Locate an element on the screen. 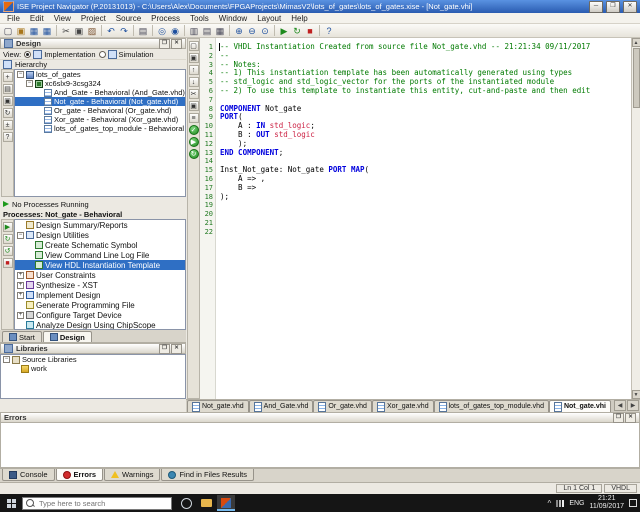  code-line: ); is located at coordinates (425, 197).